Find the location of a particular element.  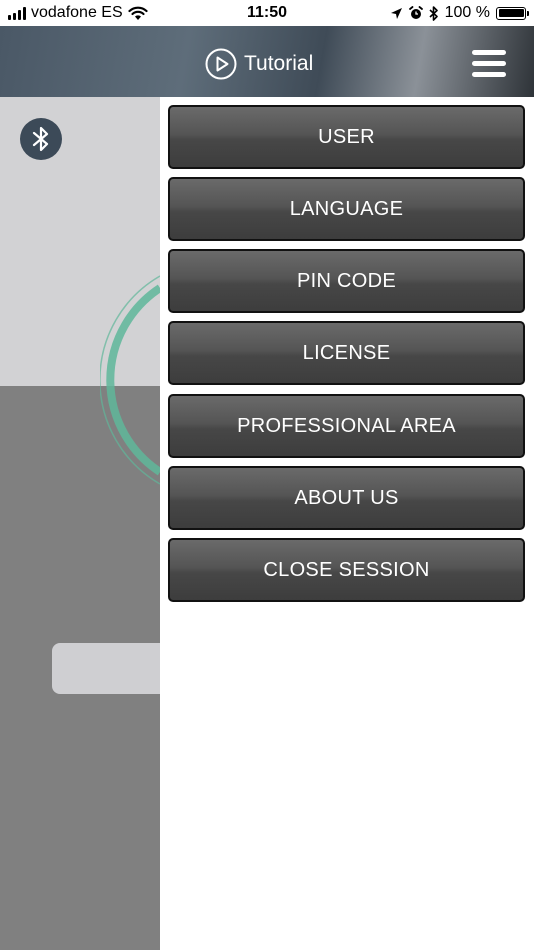

hamburger-menu-icon is located at coordinates (489, 64).